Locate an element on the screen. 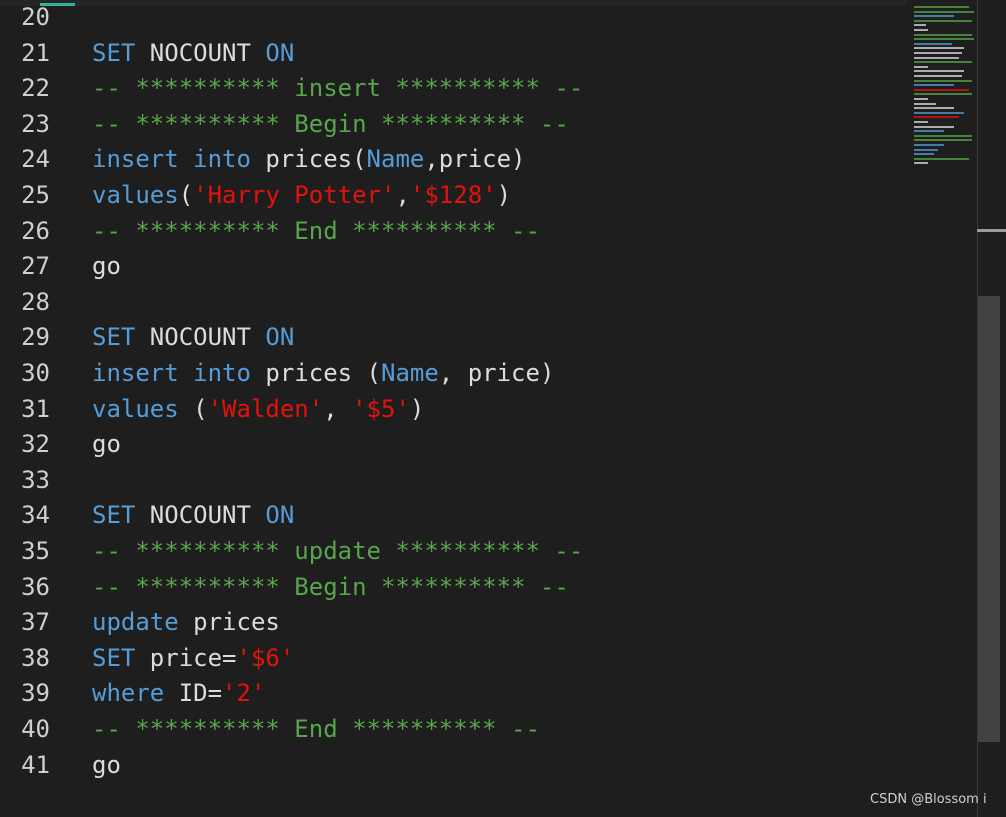  code-line: 28 is located at coordinates (452, 303).